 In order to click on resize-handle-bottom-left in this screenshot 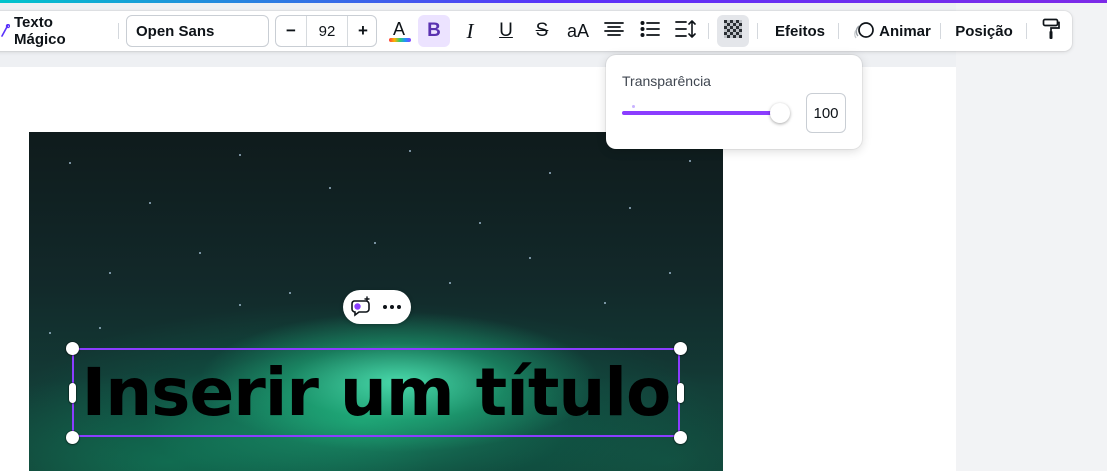, I will do `click(72, 437)`.